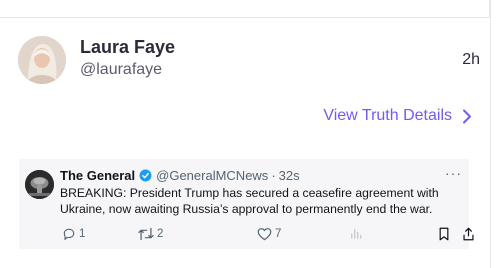  I want to click on tweet-timestamp: 32s, so click(289, 175).